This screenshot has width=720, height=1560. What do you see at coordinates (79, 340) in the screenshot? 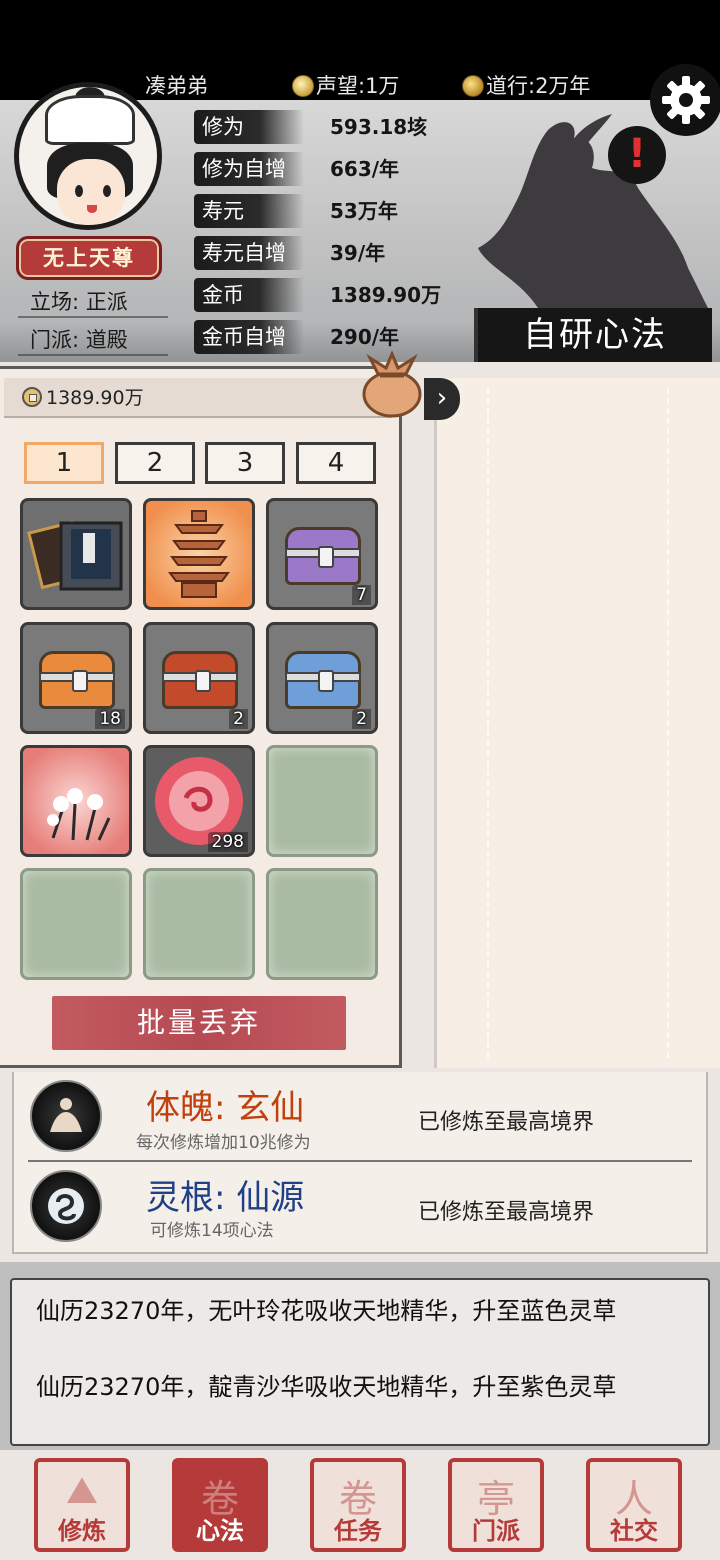
I see `sect-label: 门派: 道殿` at bounding box center [79, 340].